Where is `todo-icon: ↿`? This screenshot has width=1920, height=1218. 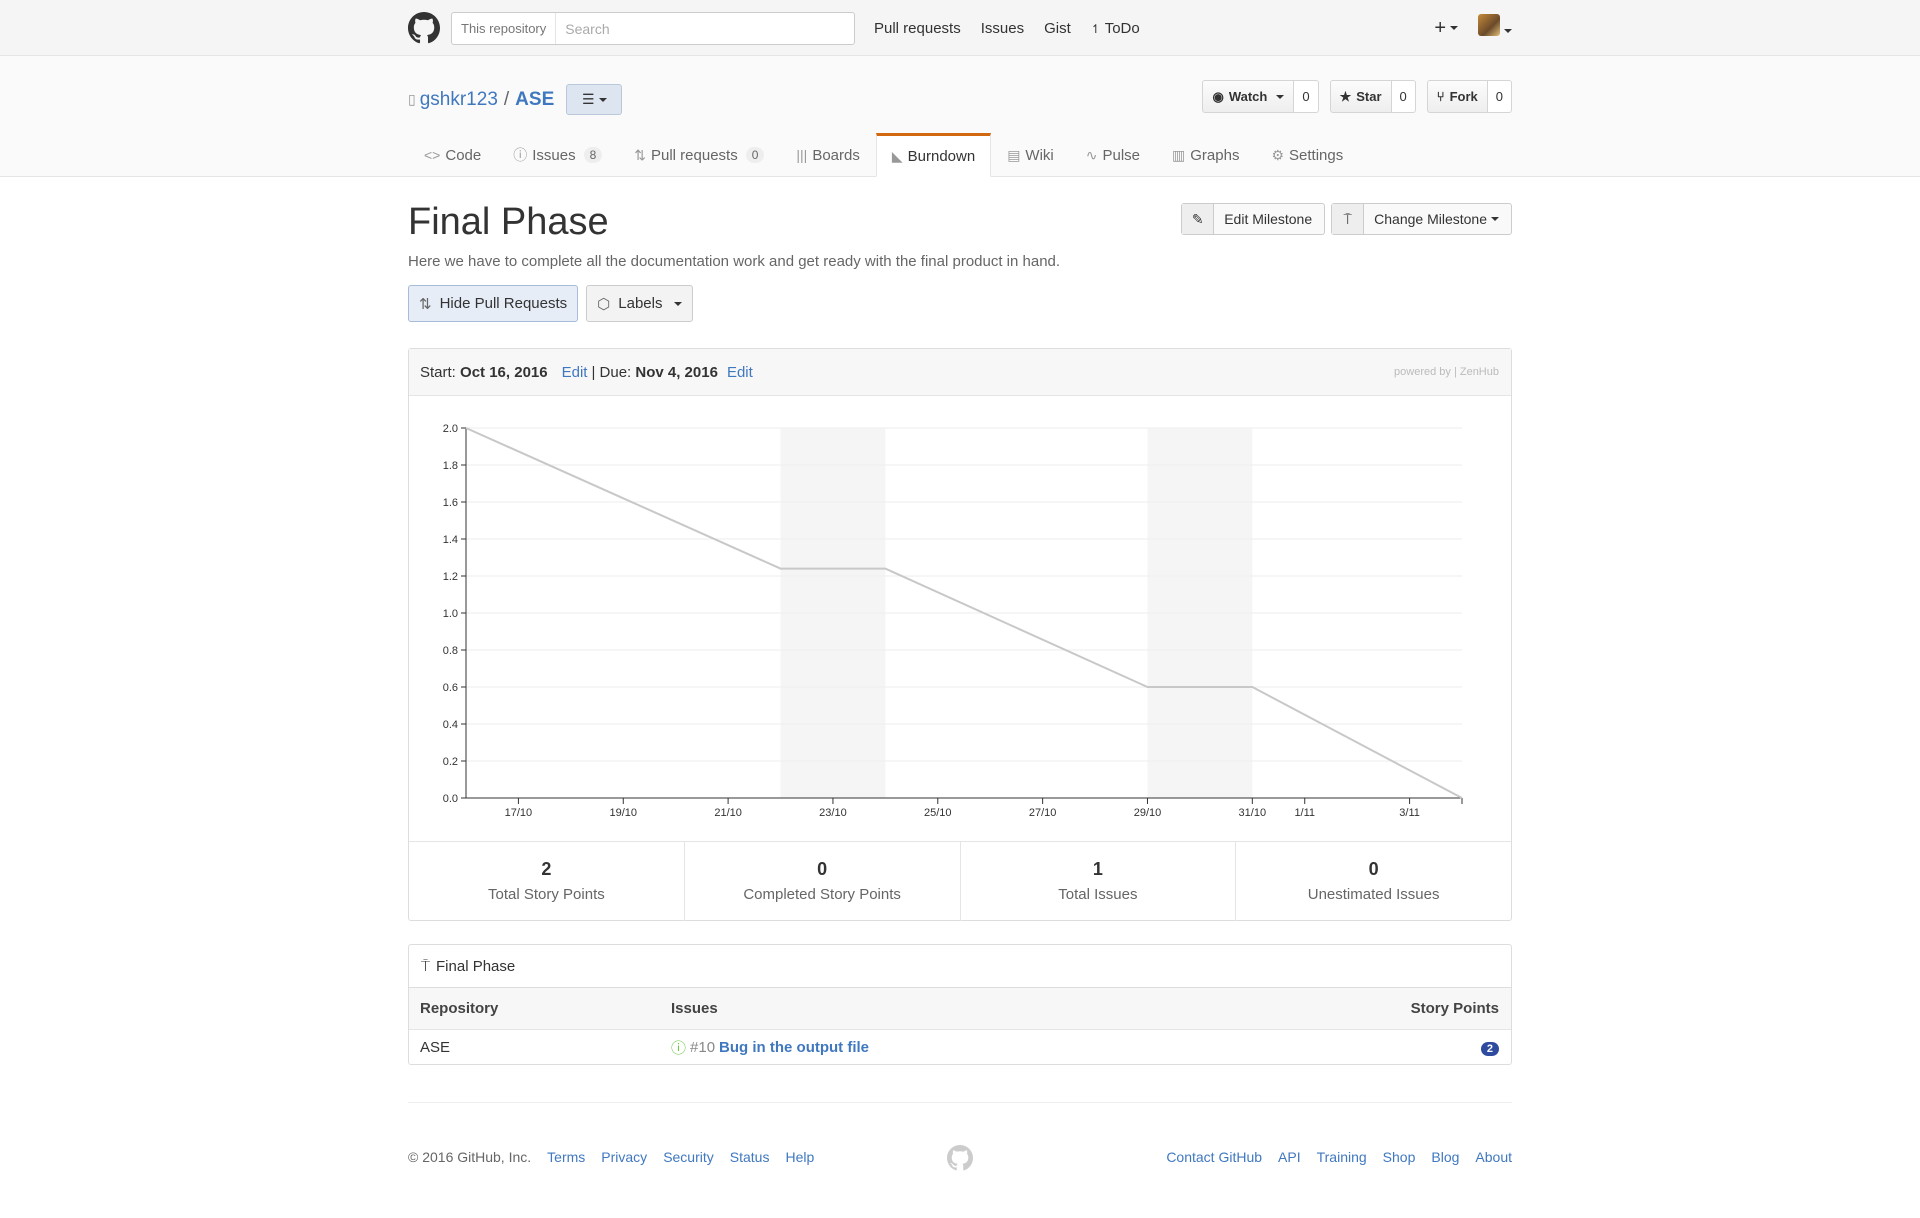 todo-icon: ↿ is located at coordinates (1095, 29).